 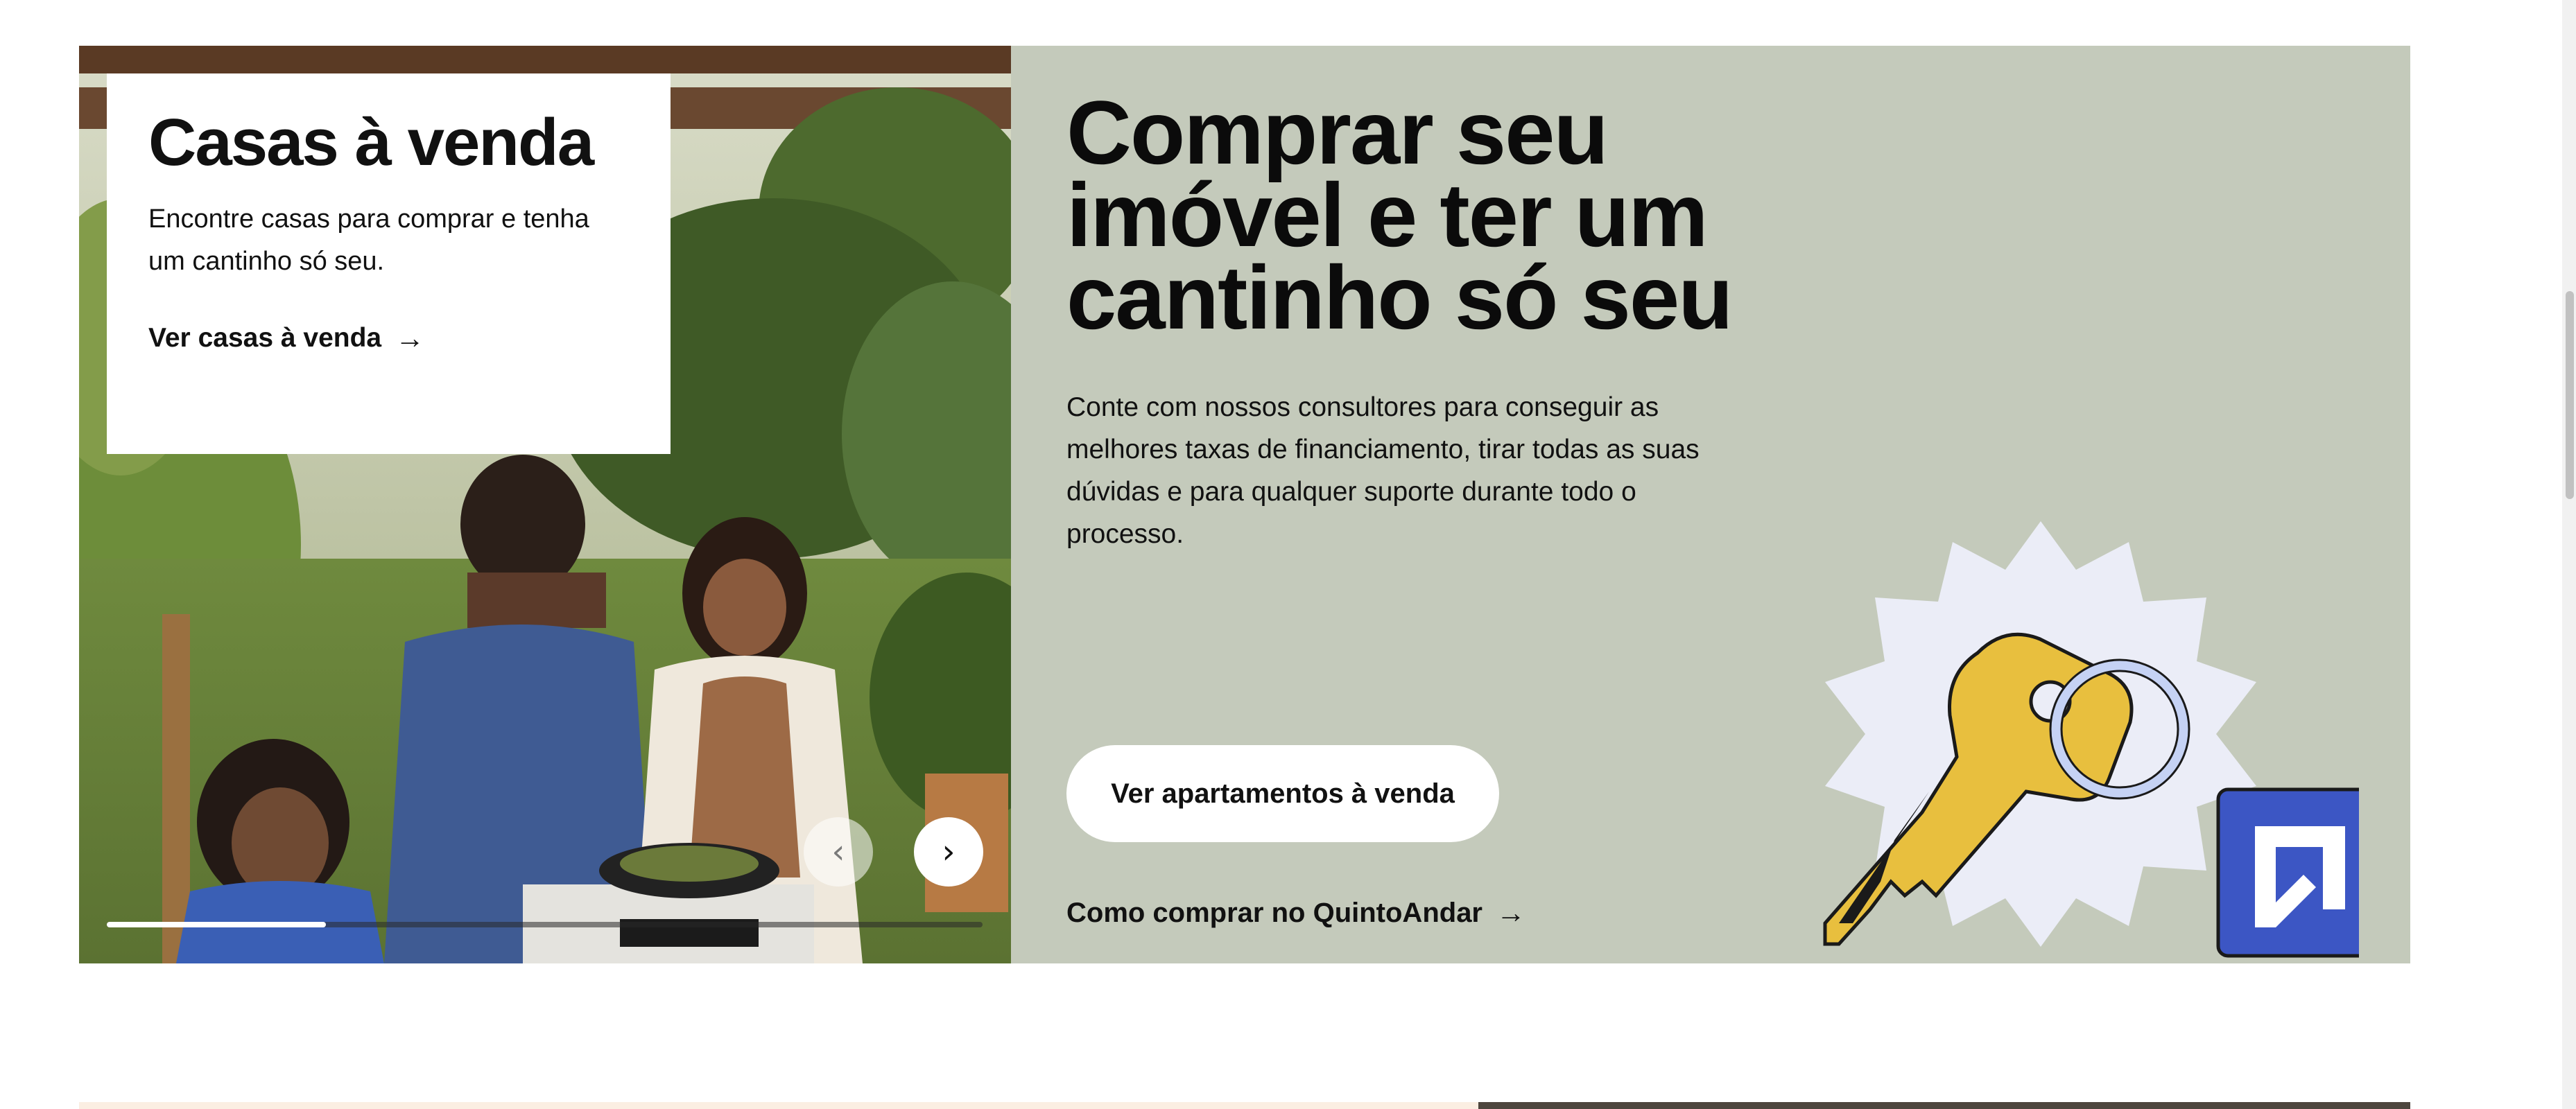 I want to click on next-section-preview, so click(x=778, y=1105).